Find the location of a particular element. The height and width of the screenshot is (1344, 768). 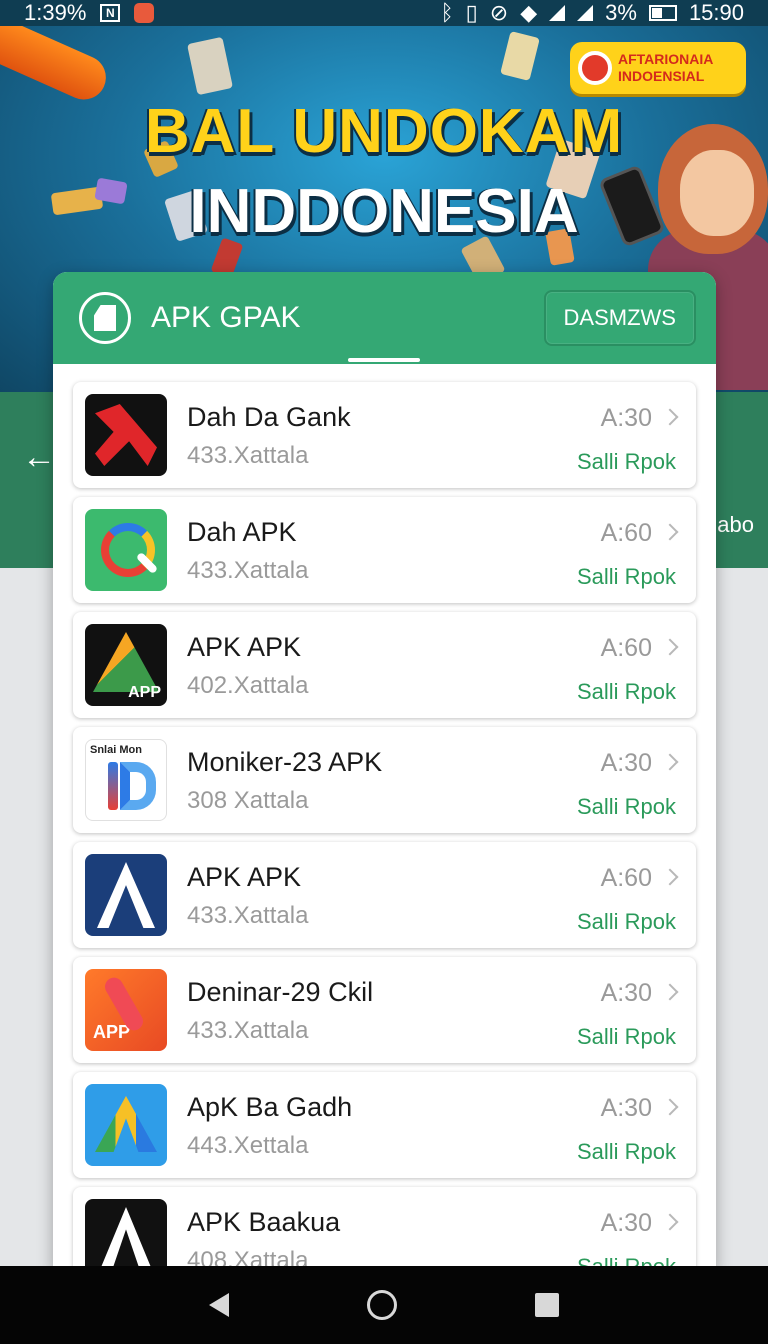

promo-badge: AFTARIONAIA INDOENSIAL is located at coordinates (658, 68).